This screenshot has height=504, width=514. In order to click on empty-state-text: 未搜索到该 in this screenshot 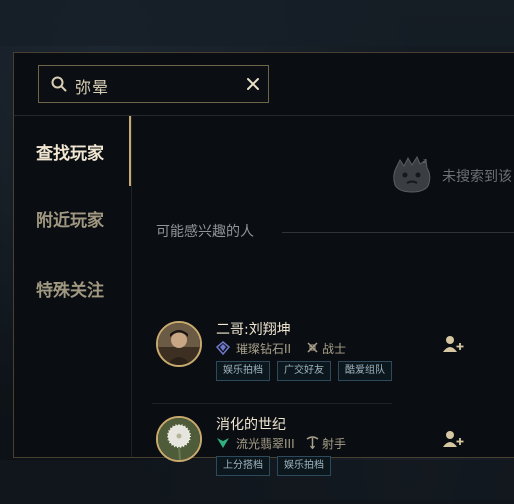, I will do `click(477, 177)`.